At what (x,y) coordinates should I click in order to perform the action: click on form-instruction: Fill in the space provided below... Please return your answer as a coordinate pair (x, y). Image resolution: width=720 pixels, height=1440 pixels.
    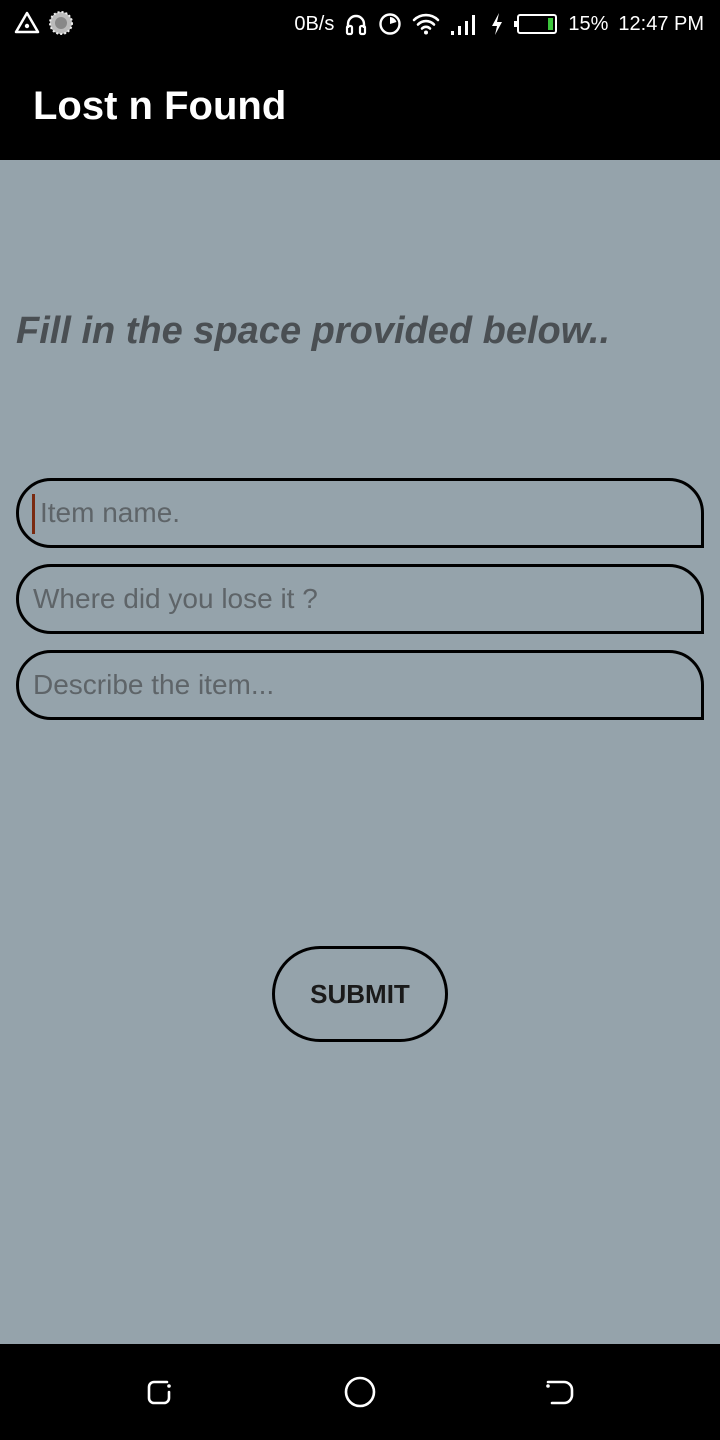
    Looking at the image, I should click on (313, 331).